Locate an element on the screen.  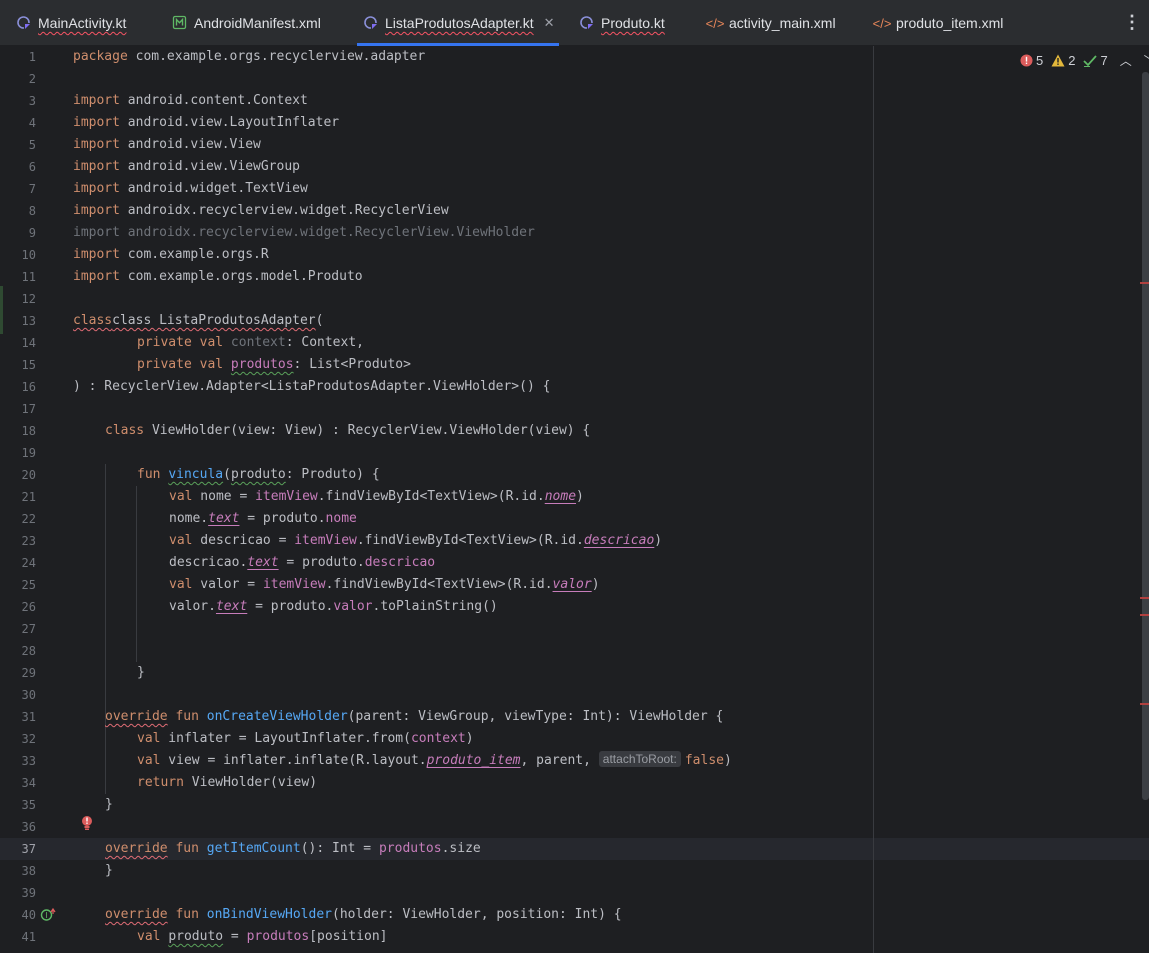
previous-highlight-icon: ︿ is located at coordinates (1126, 60).